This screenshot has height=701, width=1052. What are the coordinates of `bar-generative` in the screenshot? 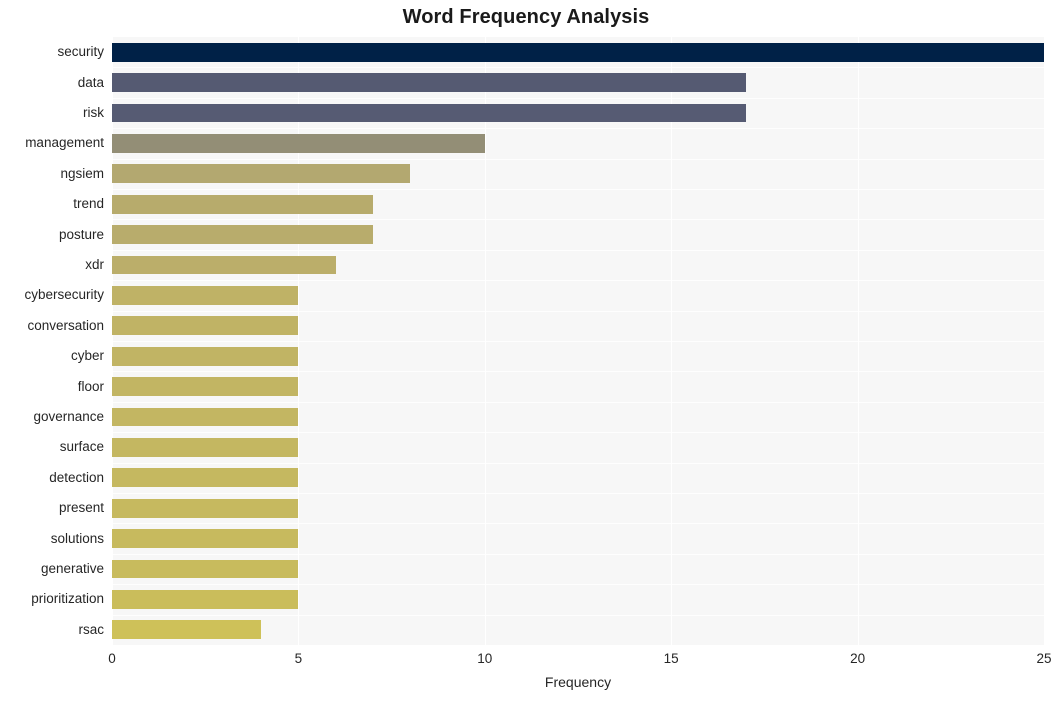 It's located at (205, 569).